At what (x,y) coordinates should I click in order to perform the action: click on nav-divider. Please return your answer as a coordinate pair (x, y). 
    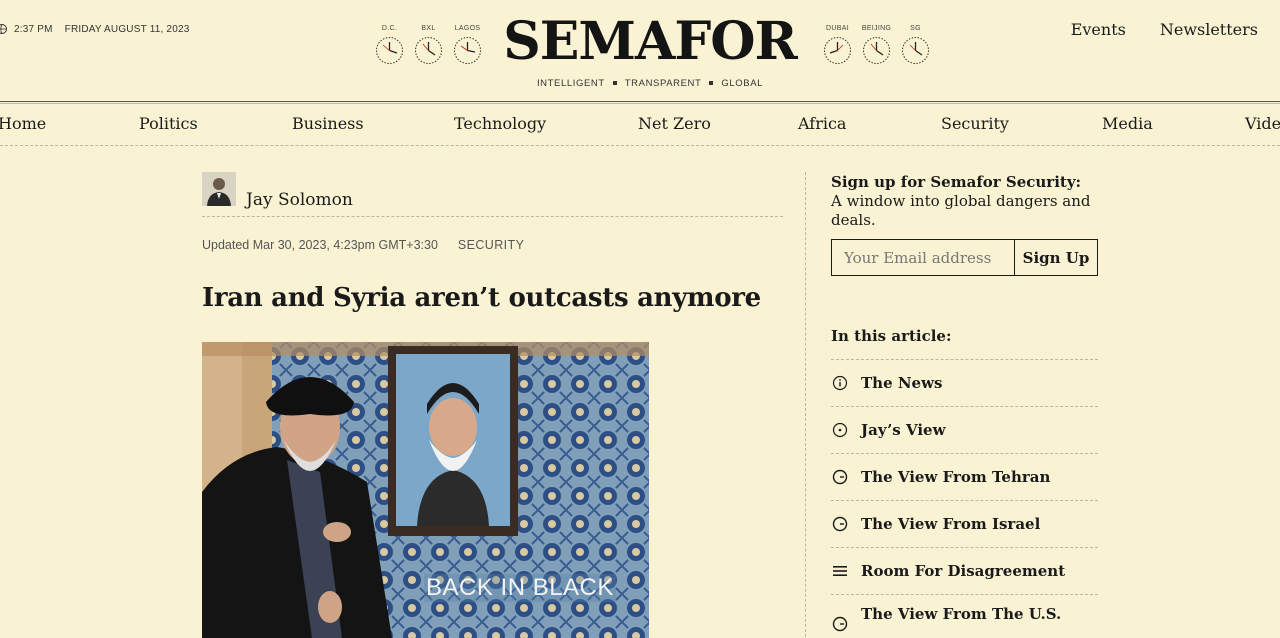
    Looking at the image, I should click on (640, 145).